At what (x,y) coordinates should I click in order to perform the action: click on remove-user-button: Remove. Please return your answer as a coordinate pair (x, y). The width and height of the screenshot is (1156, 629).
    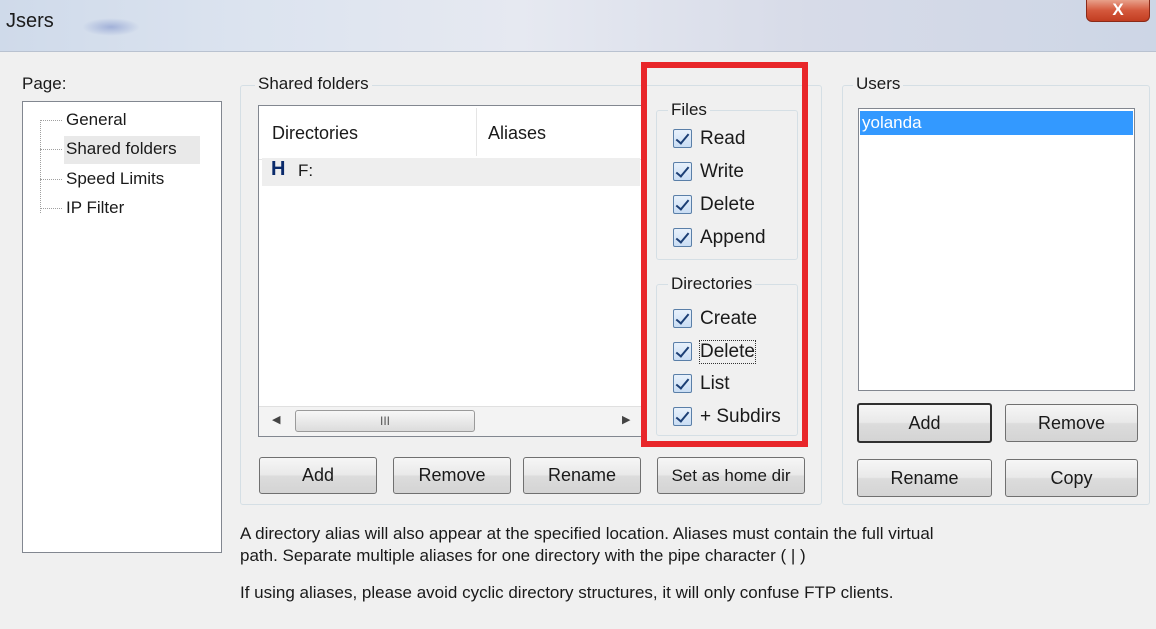
    Looking at the image, I should click on (1071, 423).